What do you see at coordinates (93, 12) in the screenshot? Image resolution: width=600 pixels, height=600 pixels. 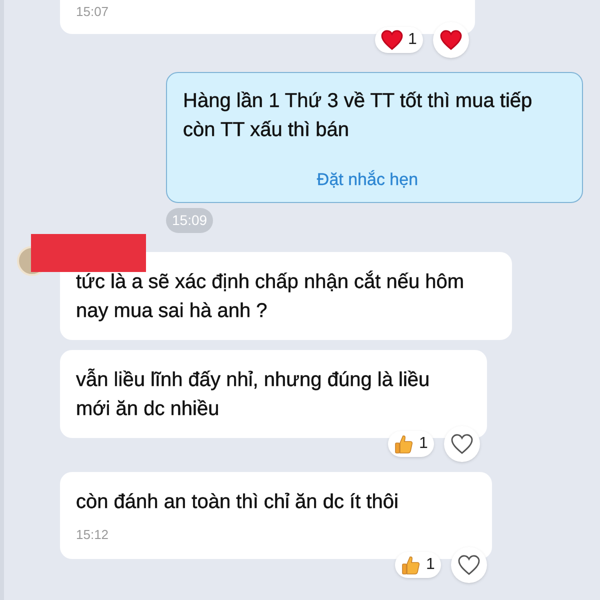 I see `message-time: 15:07` at bounding box center [93, 12].